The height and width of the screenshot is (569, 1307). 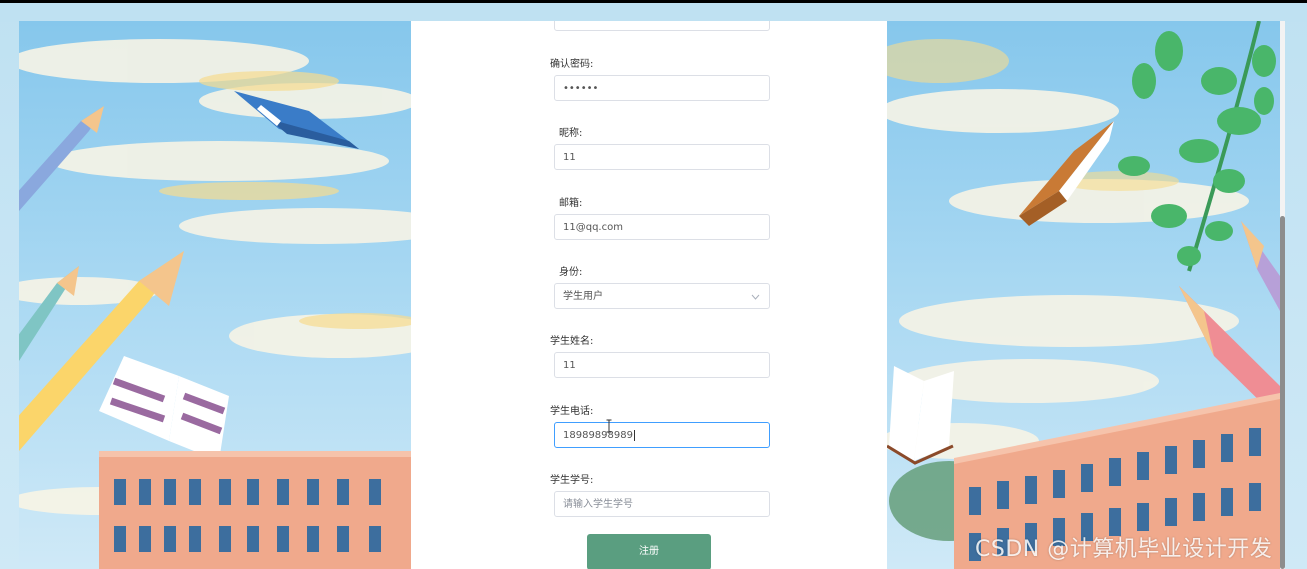 What do you see at coordinates (572, 341) in the screenshot?
I see `student-name-label: 学生姓名:` at bounding box center [572, 341].